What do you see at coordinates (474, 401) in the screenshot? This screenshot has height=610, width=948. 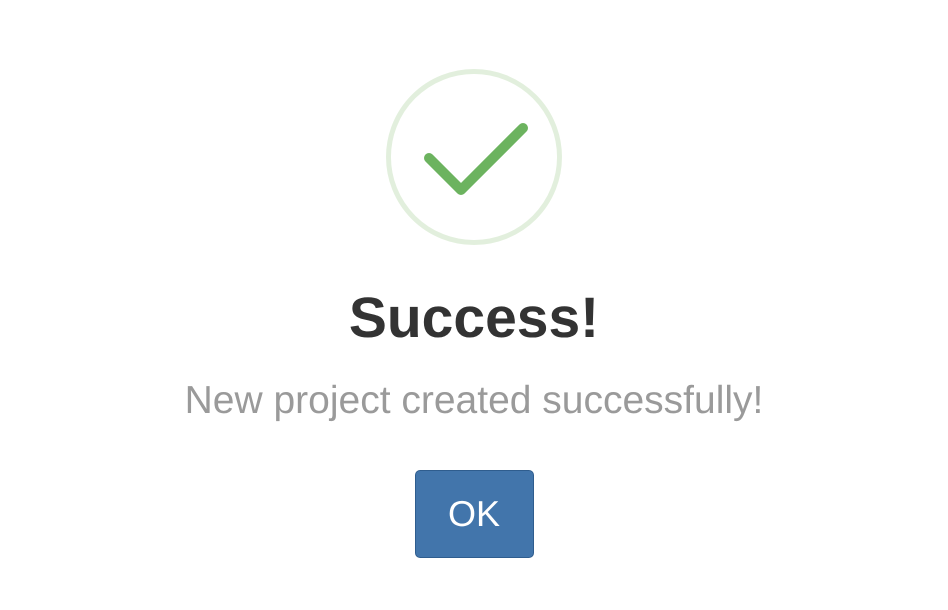 I see `dialog-message: New project created successfully!` at bounding box center [474, 401].